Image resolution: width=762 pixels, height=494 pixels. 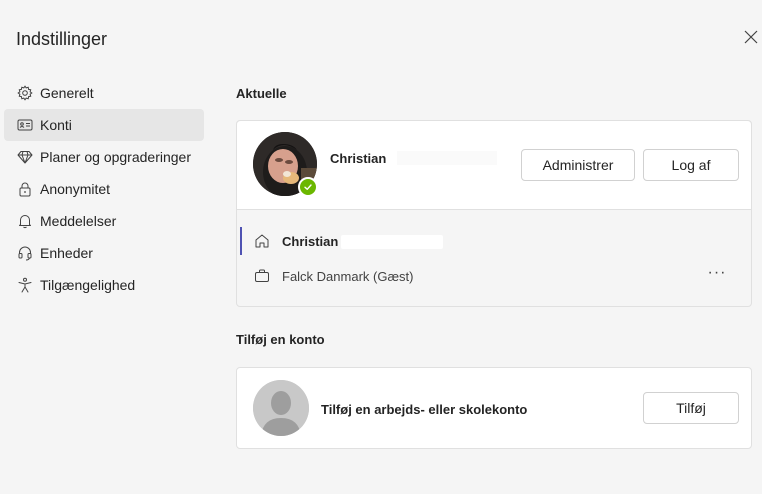 What do you see at coordinates (25, 221) in the screenshot?
I see `bell-icon` at bounding box center [25, 221].